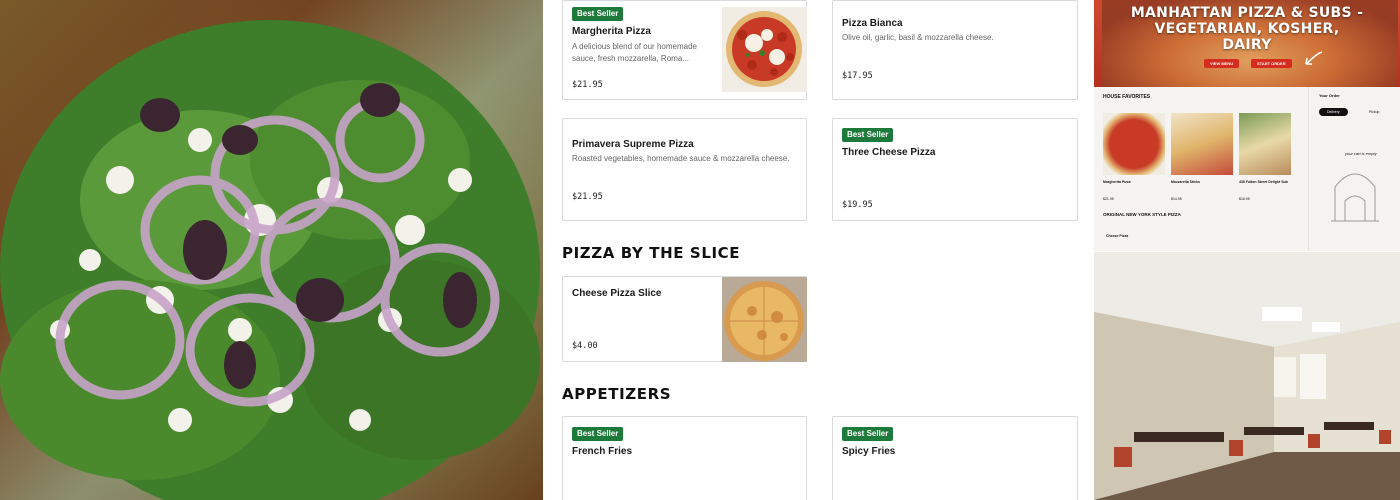 This screenshot has width=1400, height=500. Describe the element at coordinates (1247, 376) in the screenshot. I see `restaurant-interior-photo` at that location.